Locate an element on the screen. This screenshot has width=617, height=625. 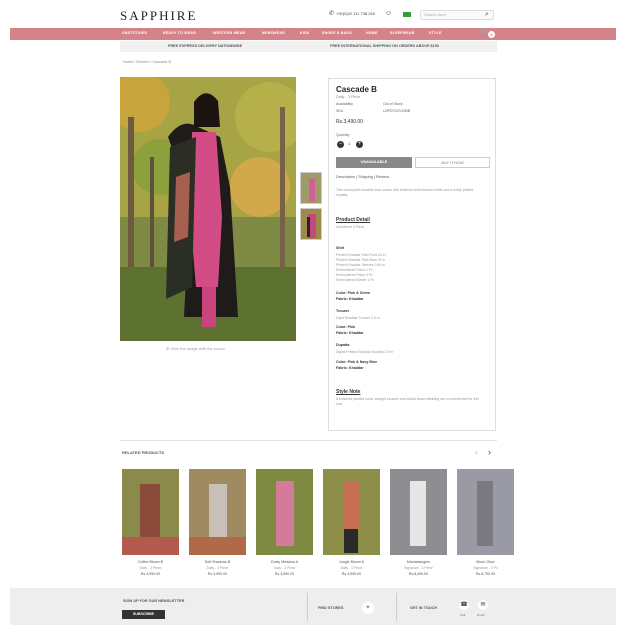
related-product-price: Rs.8,790.00 is located at coordinates (485, 574).